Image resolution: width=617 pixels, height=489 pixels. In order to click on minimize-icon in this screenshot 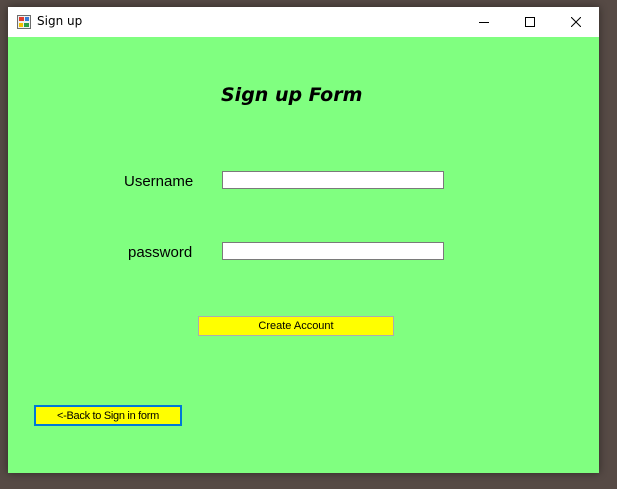, I will do `click(484, 22)`.